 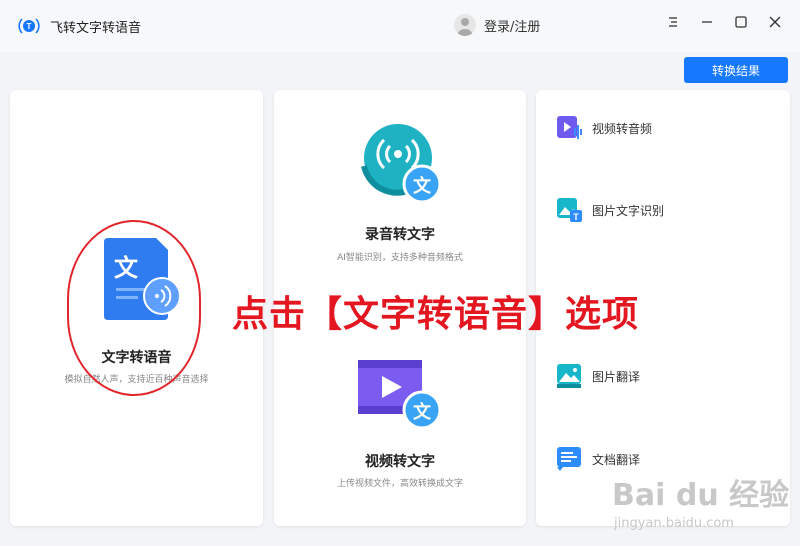 I want to click on record-to-text-icon: 文, so click(x=401, y=164).